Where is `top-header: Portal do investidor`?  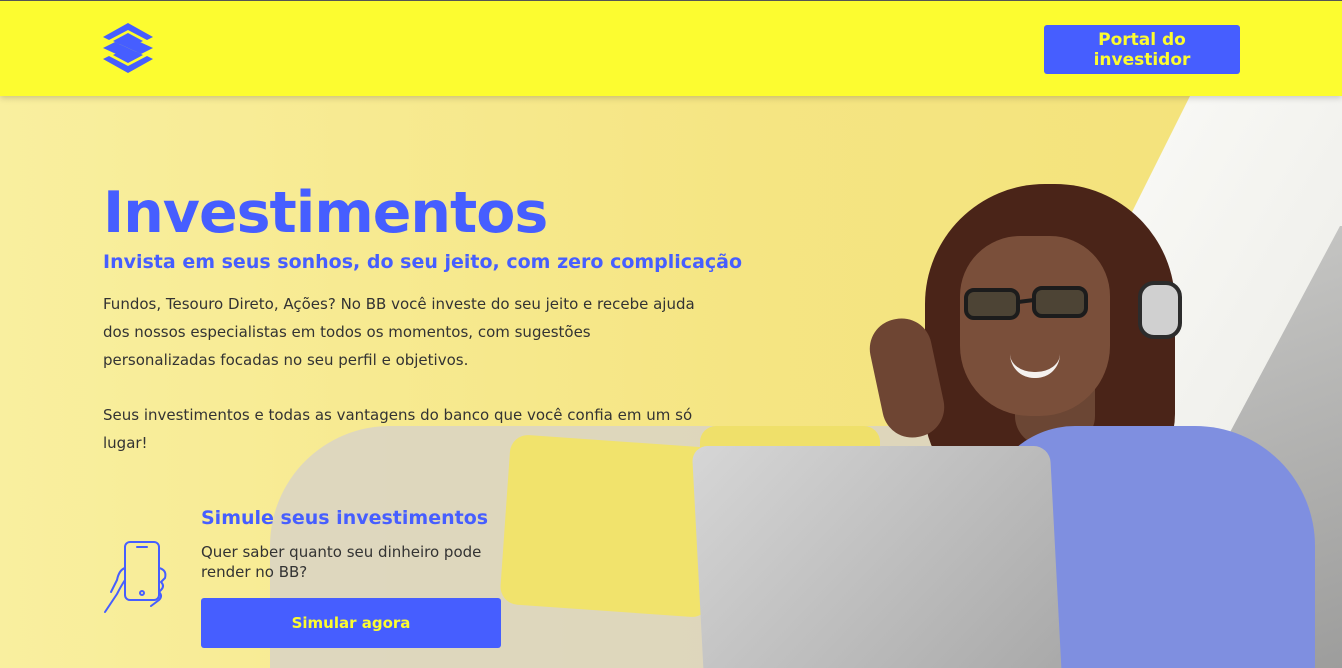
top-header: Portal do investidor is located at coordinates (671, 48).